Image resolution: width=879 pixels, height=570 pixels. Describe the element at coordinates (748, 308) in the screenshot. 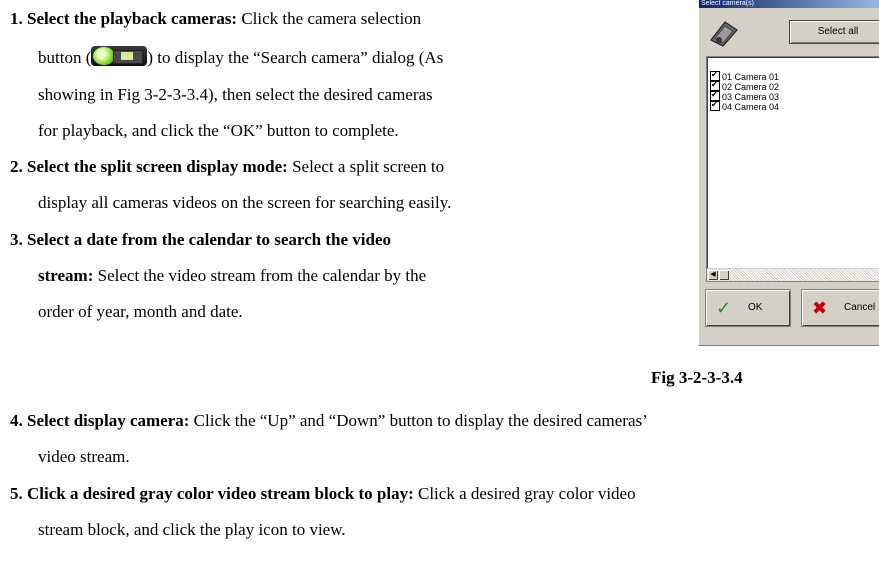

I see `ok-button: ✓ OK` at that location.